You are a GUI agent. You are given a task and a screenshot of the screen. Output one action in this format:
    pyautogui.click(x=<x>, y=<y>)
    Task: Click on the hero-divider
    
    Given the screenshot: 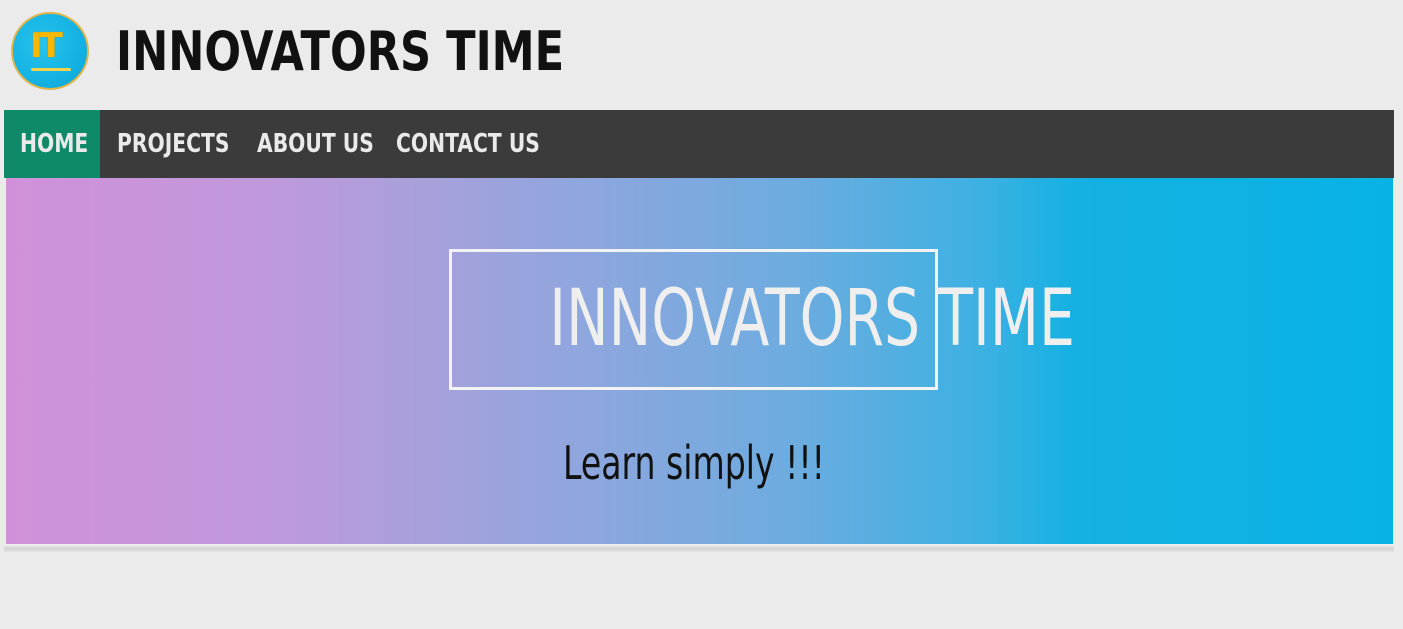 What is the action you would take?
    pyautogui.click(x=699, y=548)
    